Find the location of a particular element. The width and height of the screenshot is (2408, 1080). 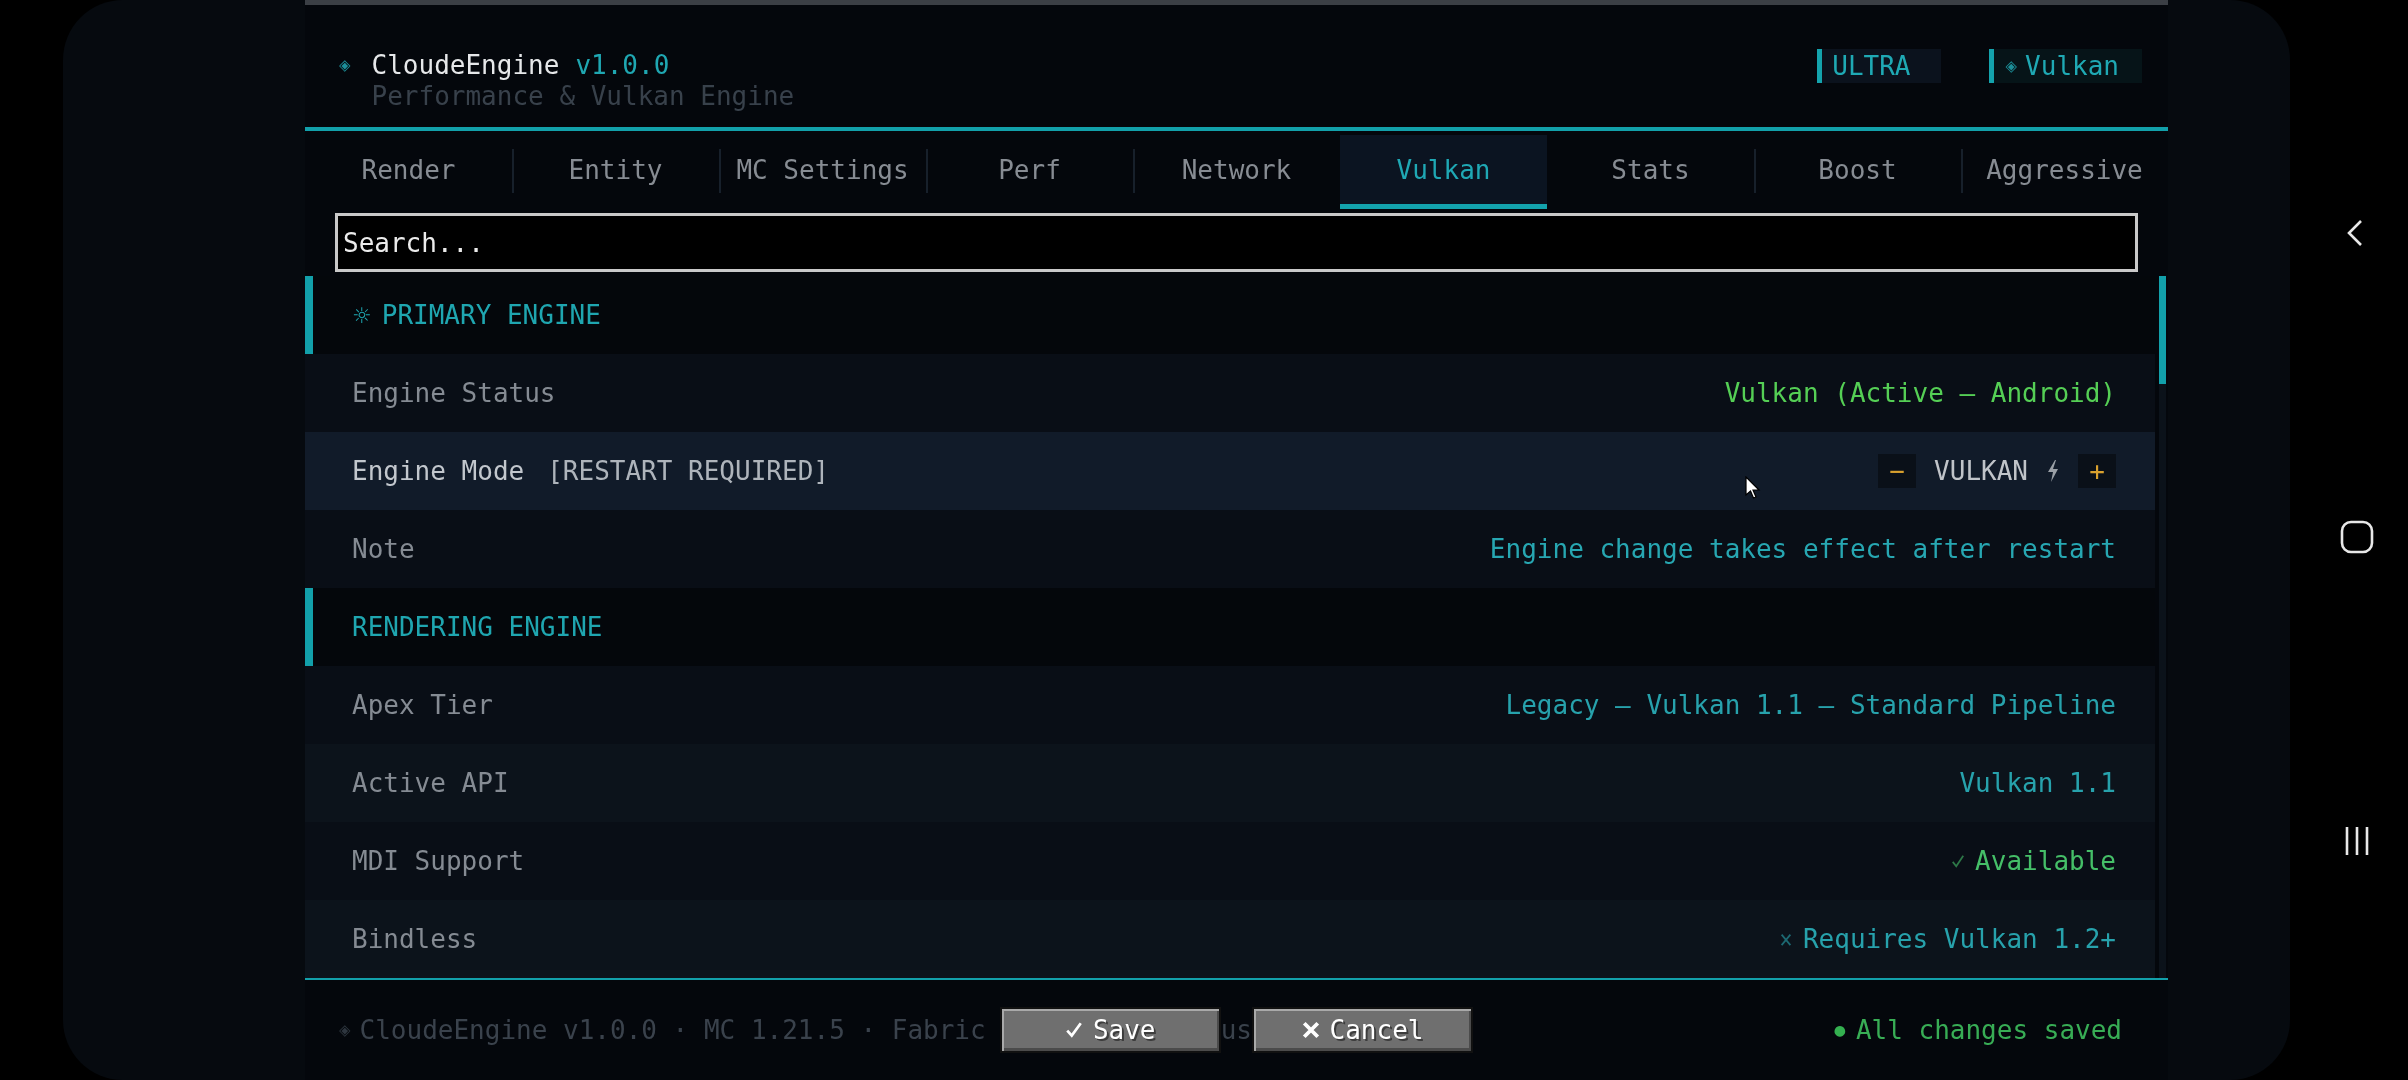

home-icon is located at coordinates (2357, 537).